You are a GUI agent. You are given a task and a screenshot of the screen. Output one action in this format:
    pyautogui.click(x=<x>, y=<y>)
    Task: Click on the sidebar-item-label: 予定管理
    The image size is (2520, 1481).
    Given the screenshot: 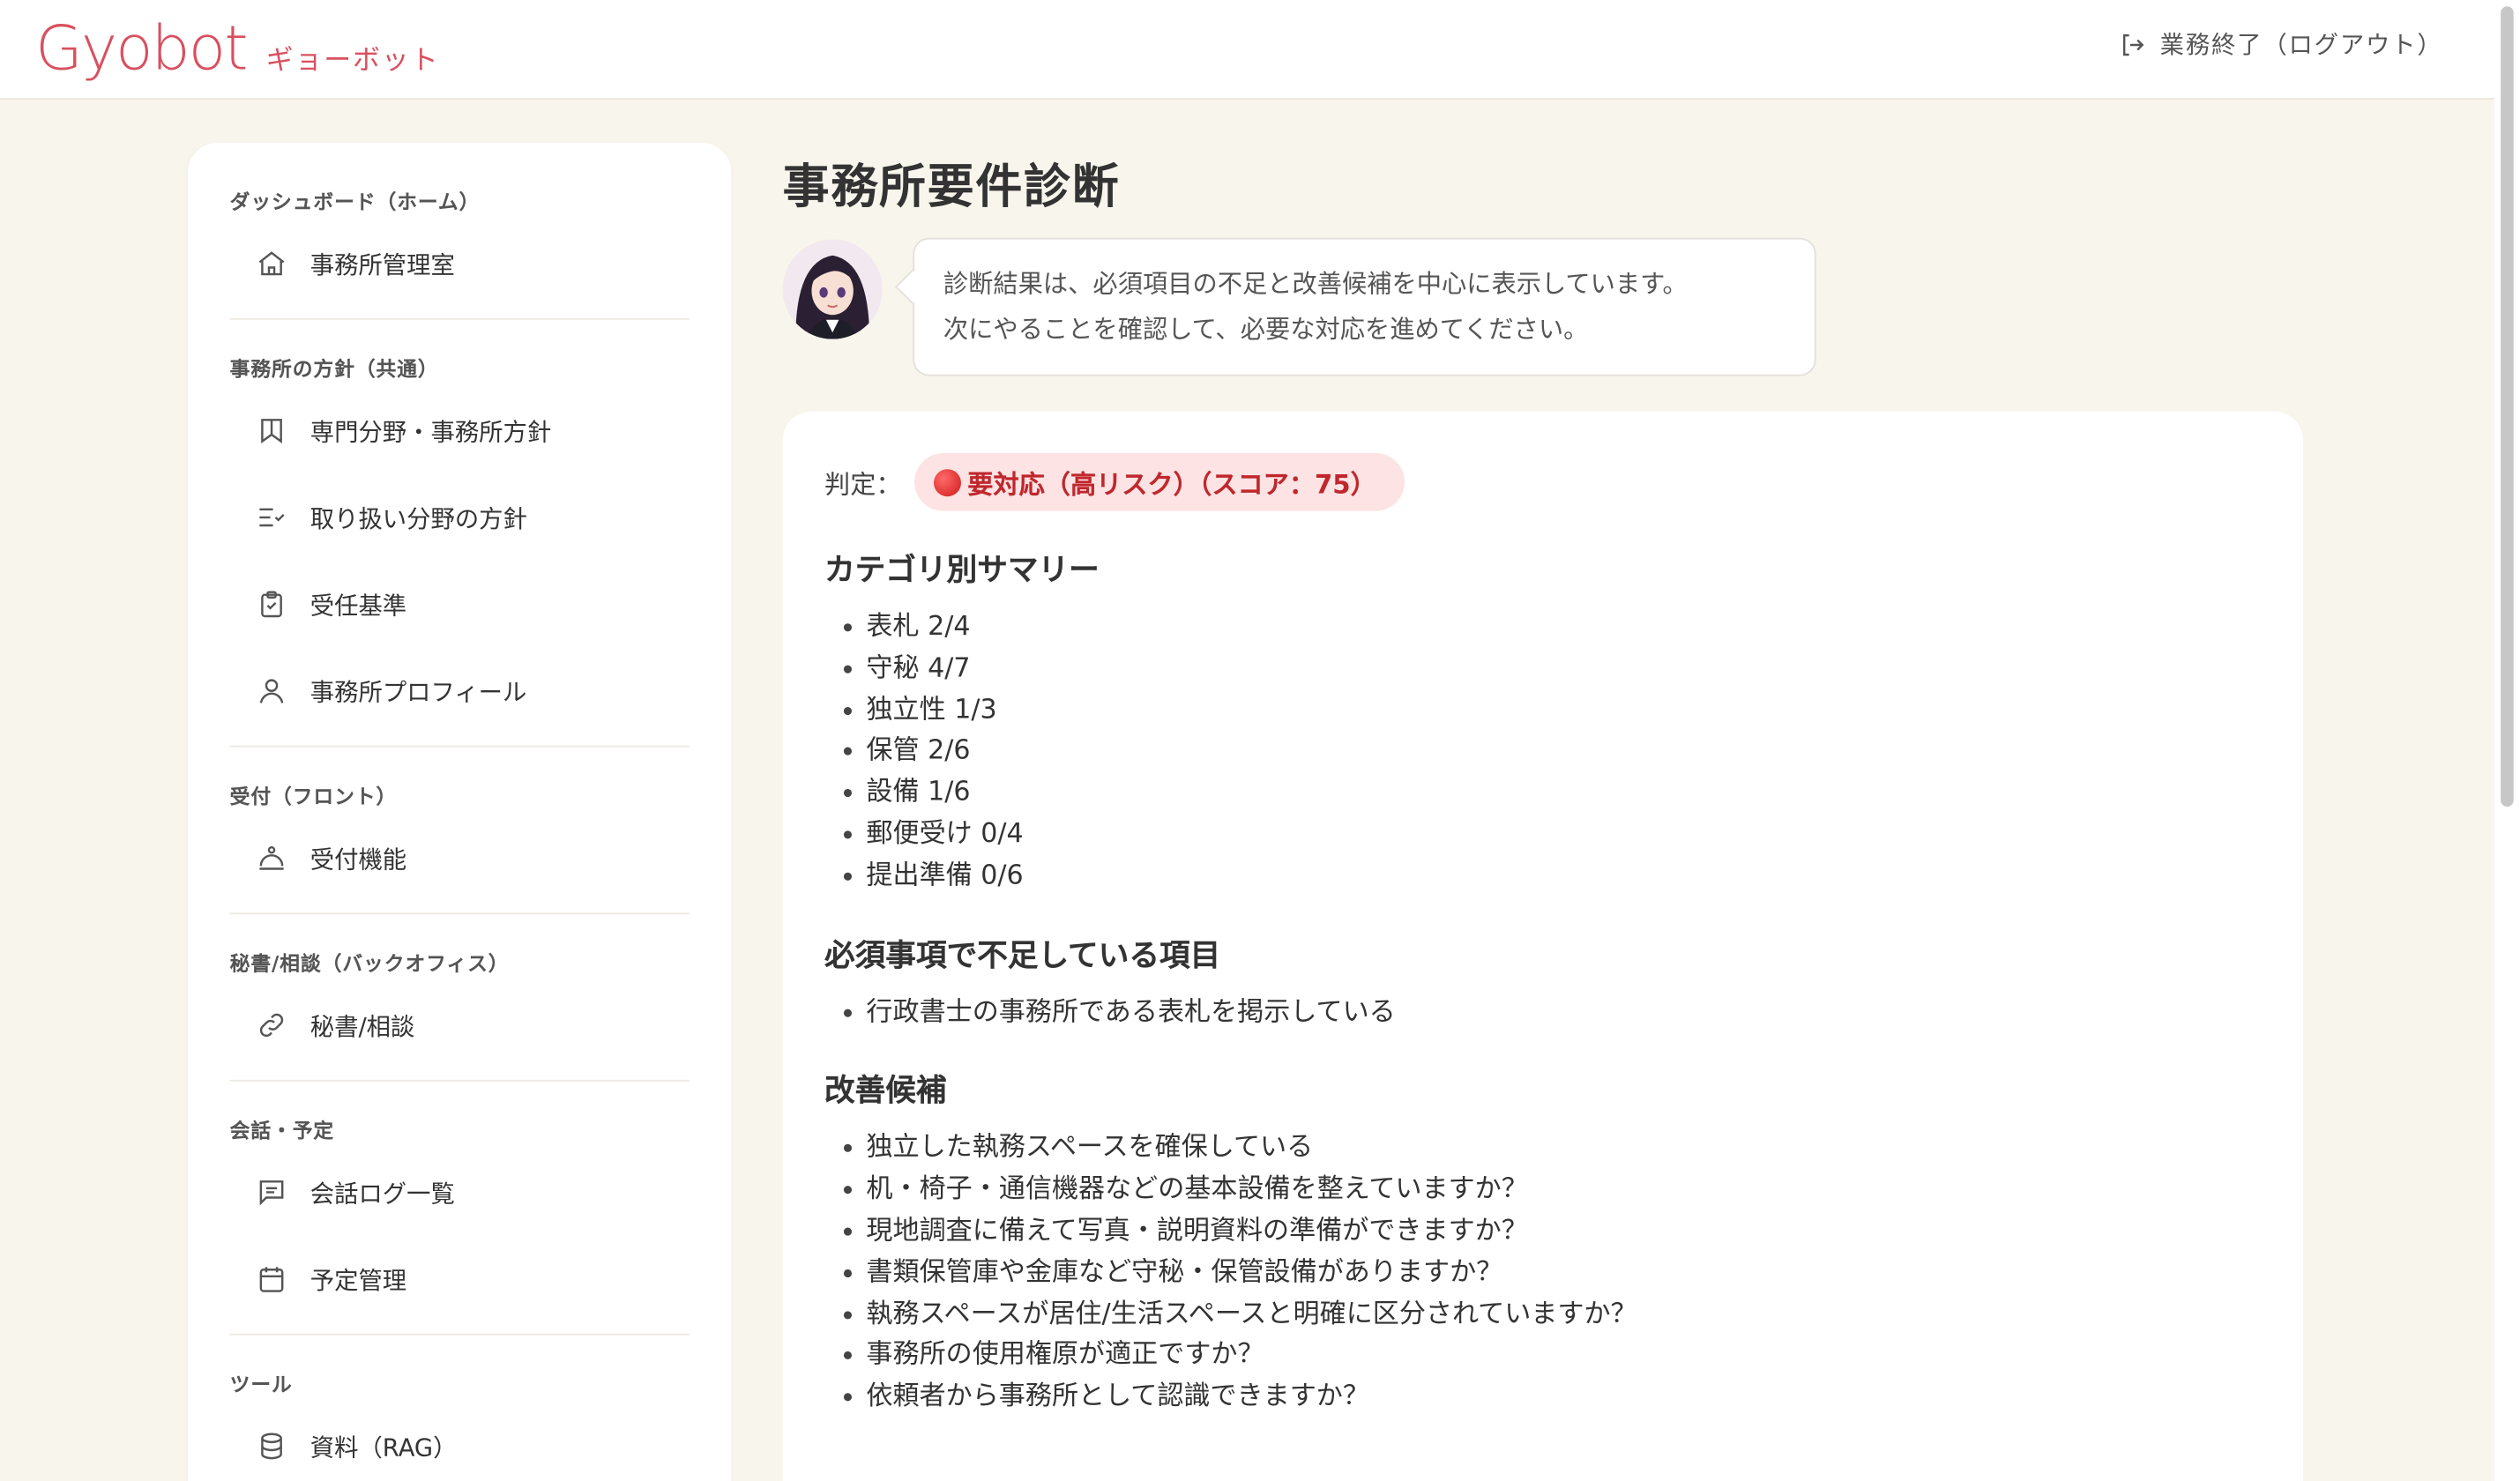 What is the action you would take?
    pyautogui.click(x=358, y=1280)
    